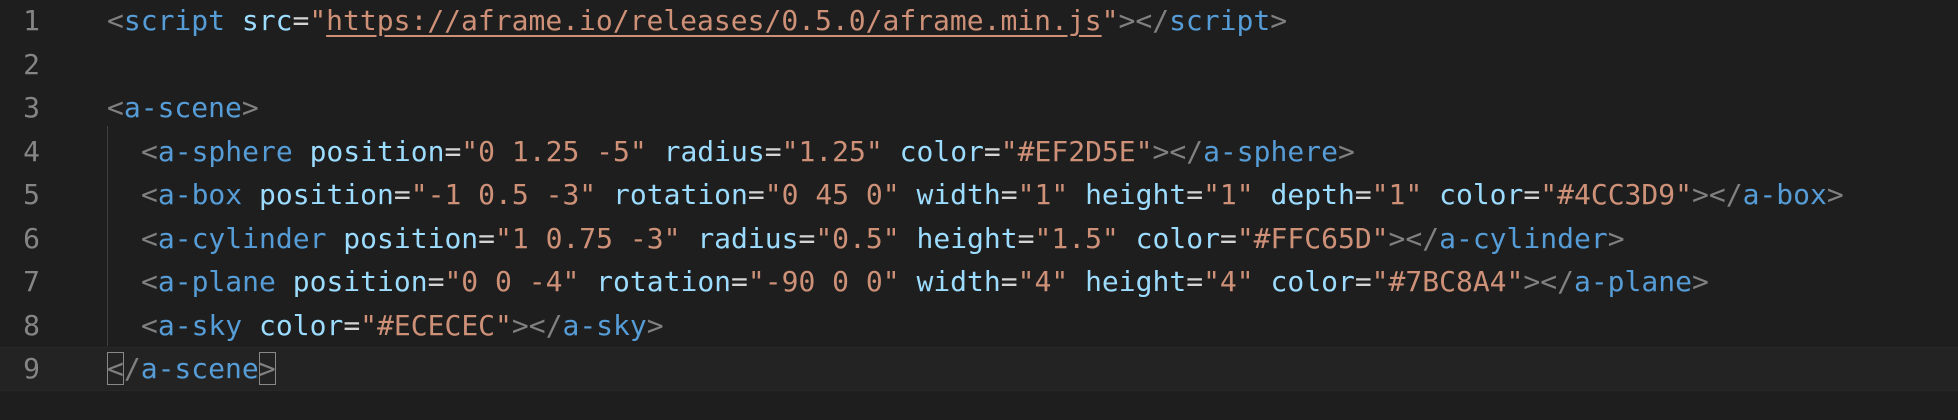 The height and width of the screenshot is (420, 1958). I want to click on matched-bracket: <, so click(115, 368).